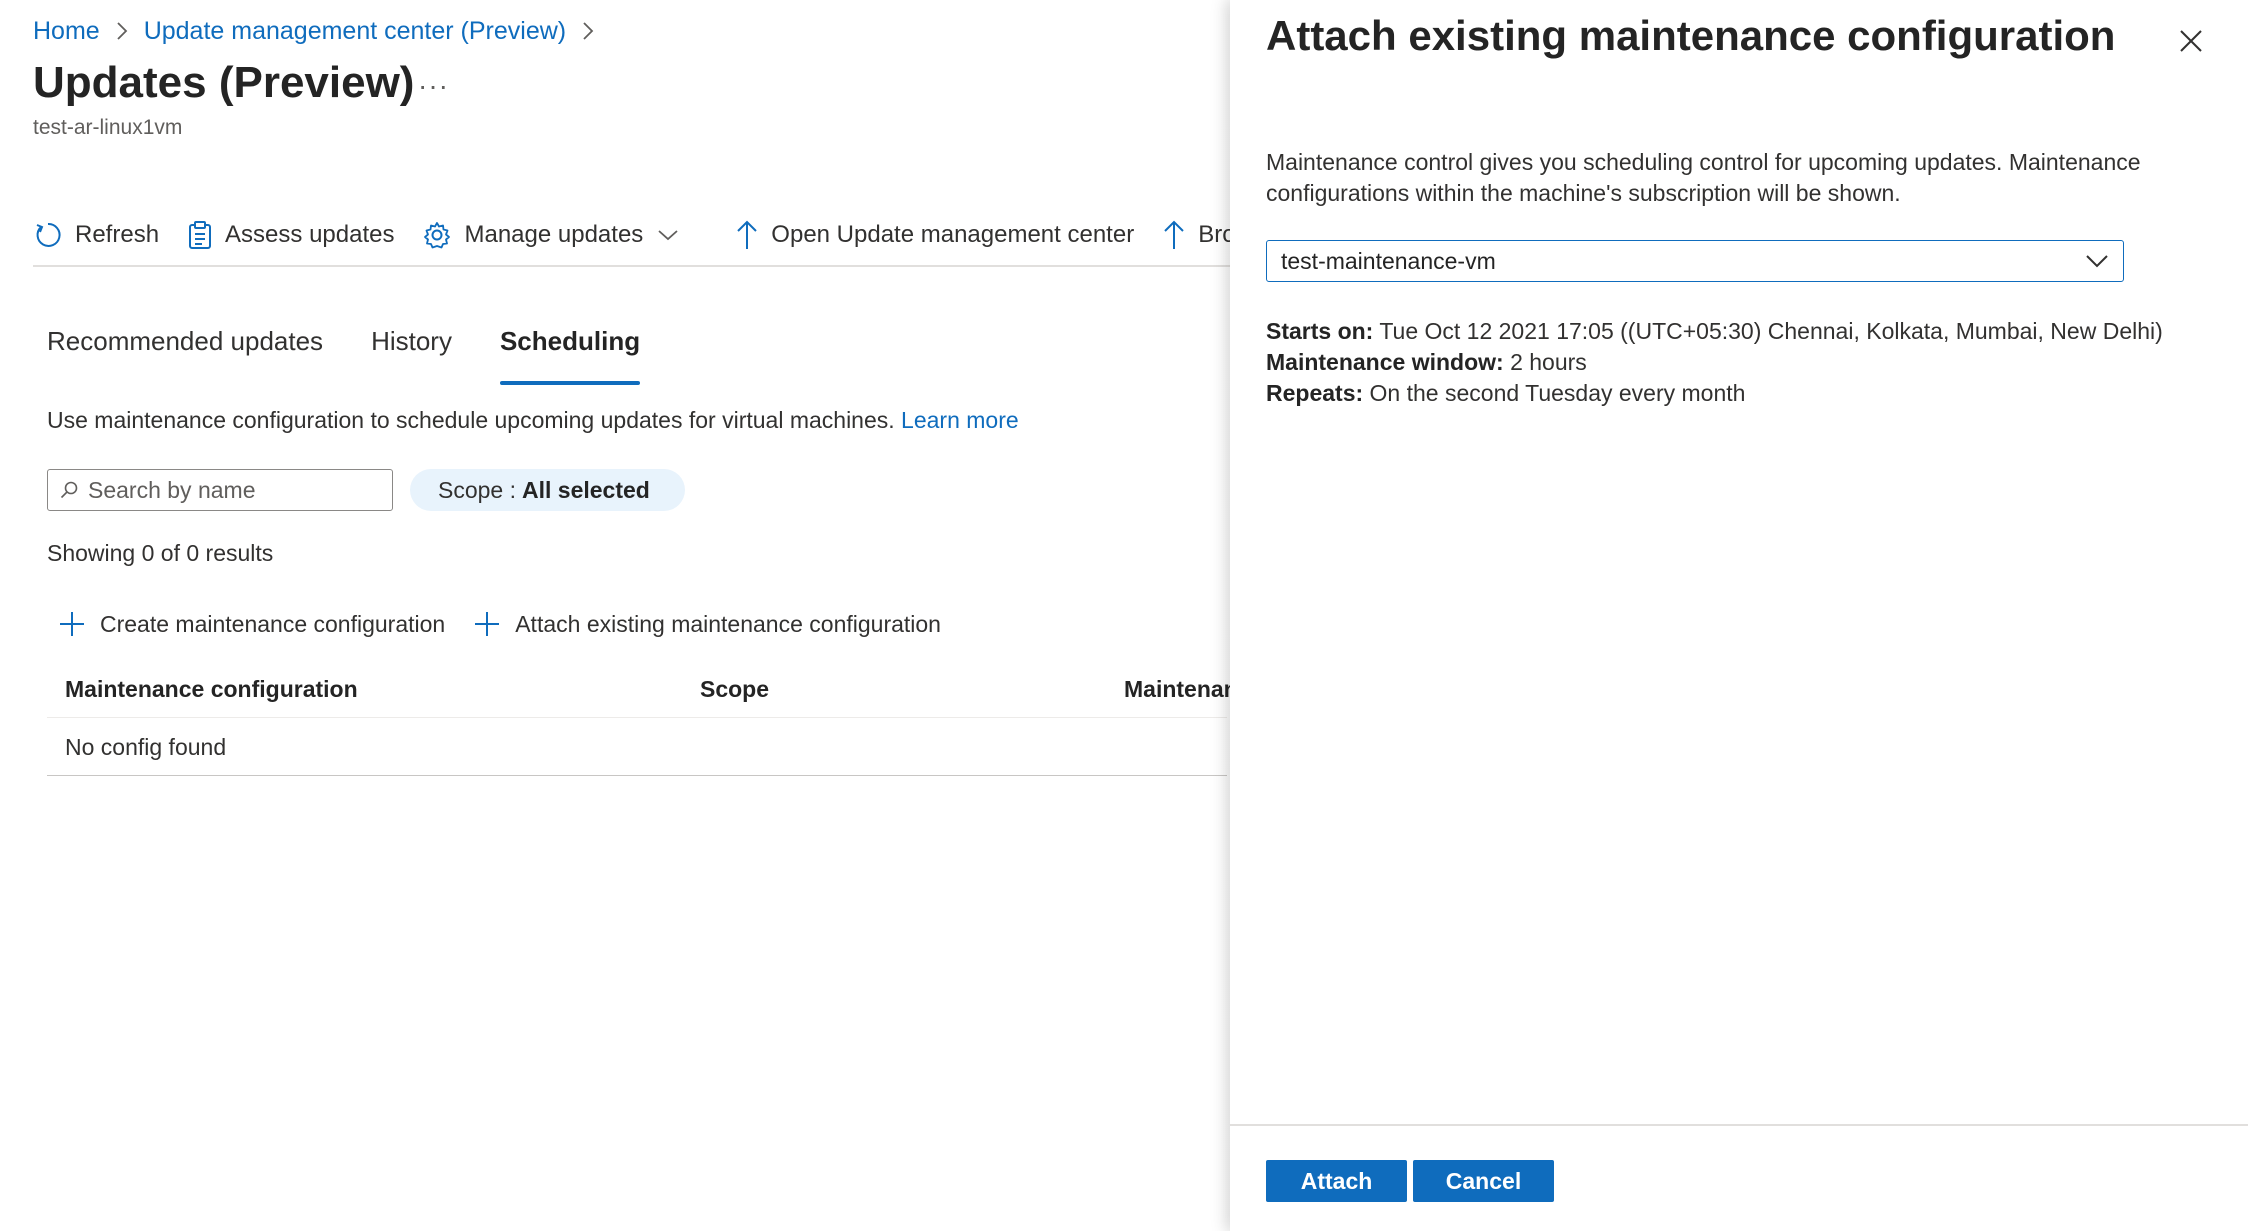  I want to click on open-update-center-label: Open Update management center, so click(953, 234).